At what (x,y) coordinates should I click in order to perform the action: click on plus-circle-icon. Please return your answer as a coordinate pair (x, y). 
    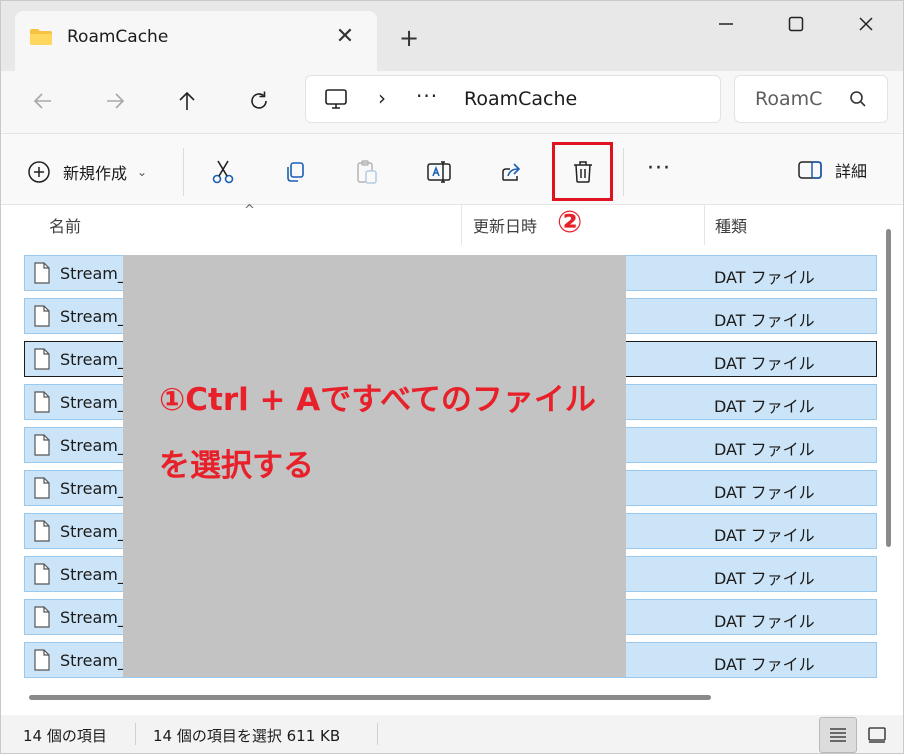
    Looking at the image, I should click on (39, 172).